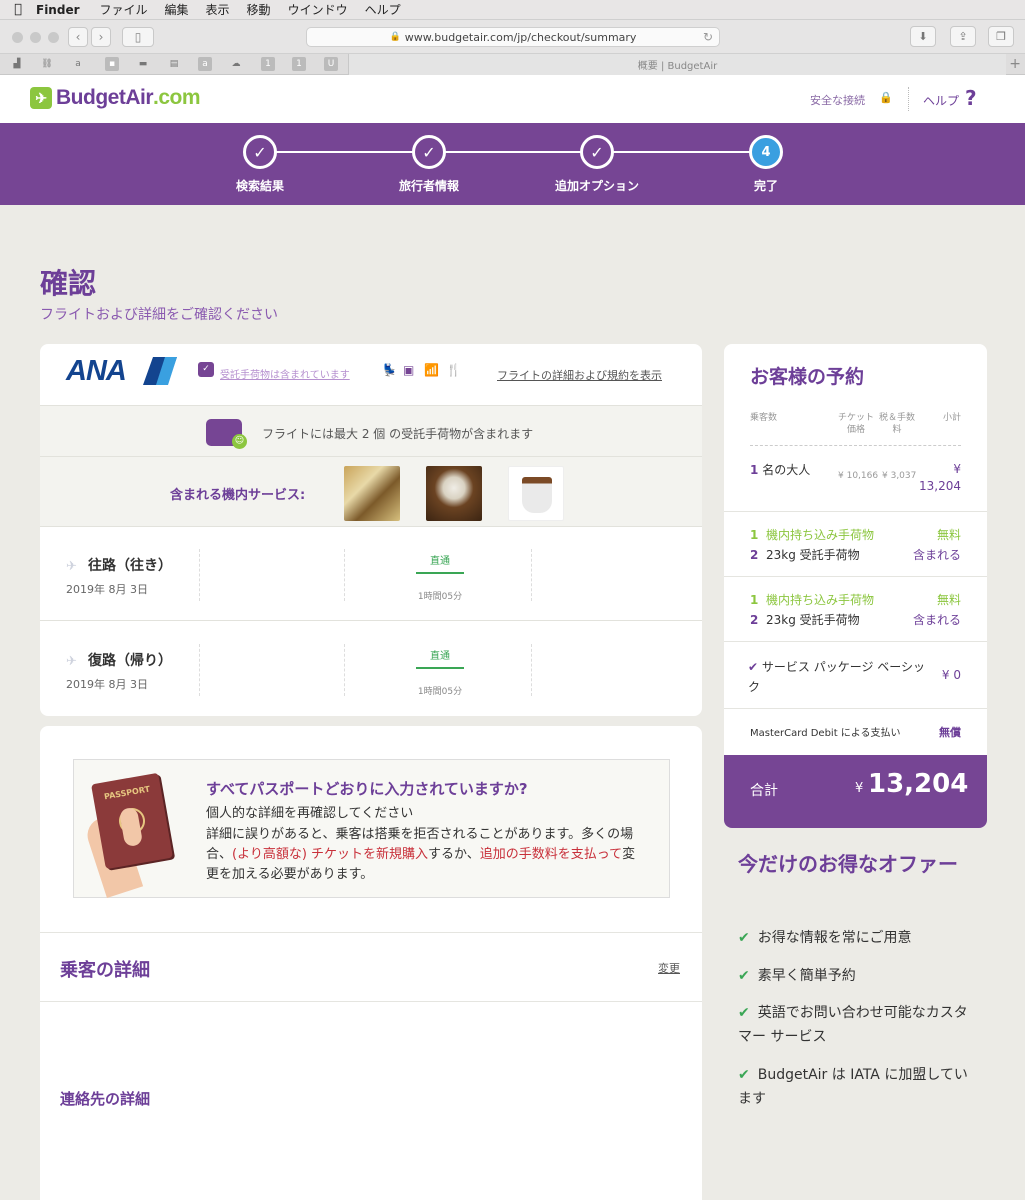 The image size is (1025, 1200). I want to click on route-line, so click(440, 668).